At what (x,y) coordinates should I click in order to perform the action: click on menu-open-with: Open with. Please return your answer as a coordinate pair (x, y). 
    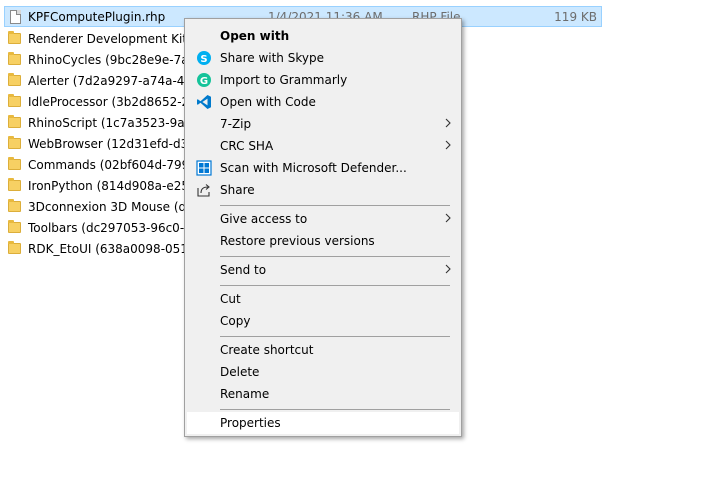
    Looking at the image, I should click on (323, 36).